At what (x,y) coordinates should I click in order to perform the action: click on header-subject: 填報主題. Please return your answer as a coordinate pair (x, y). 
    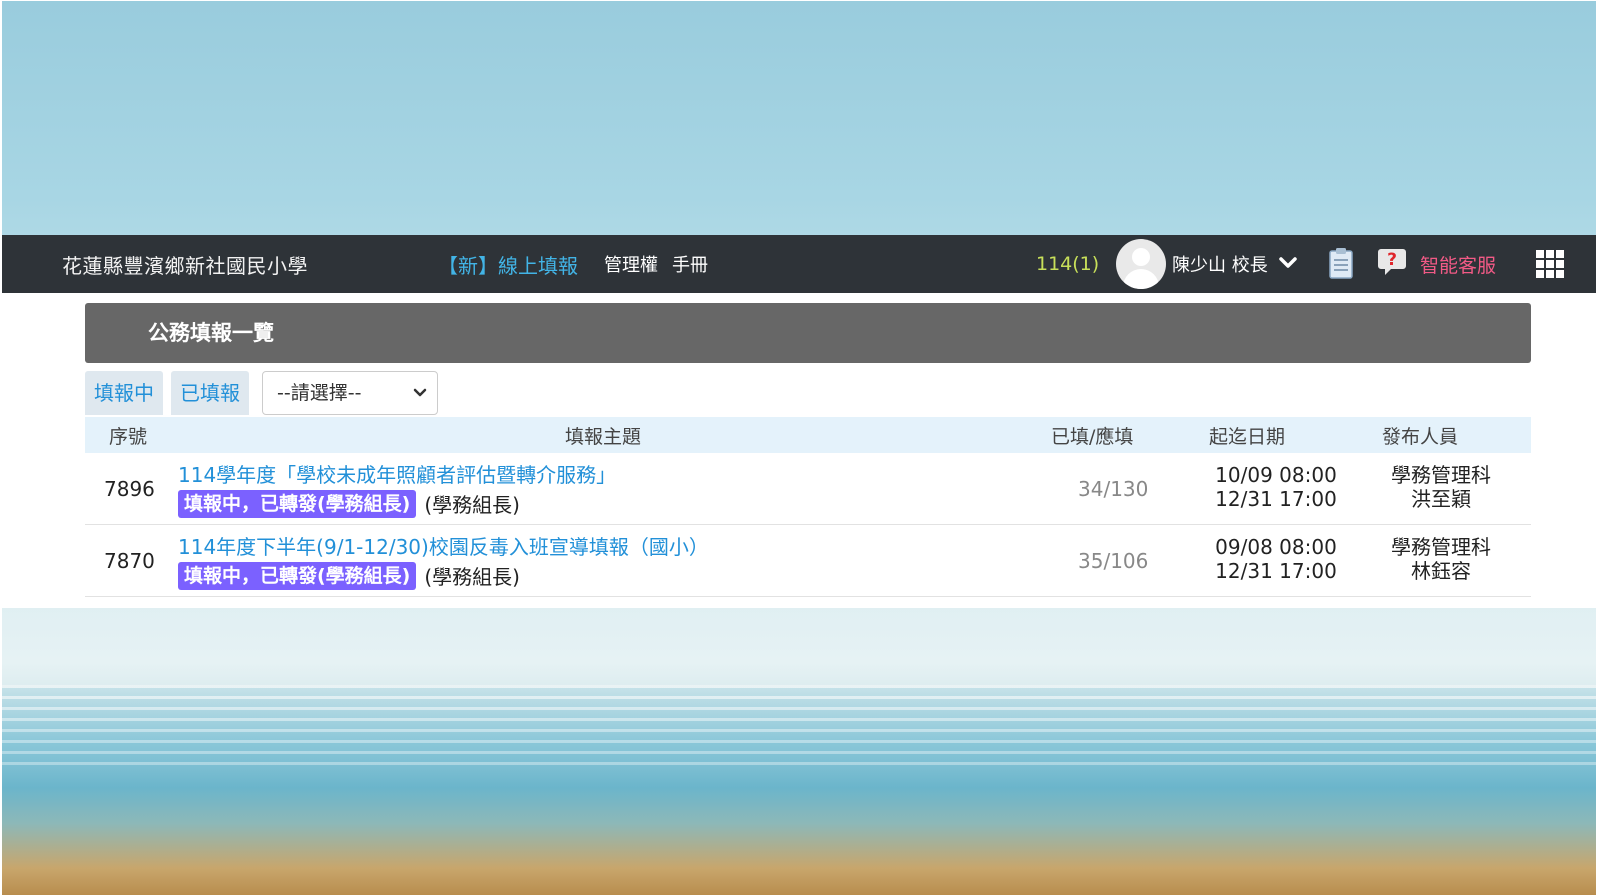
    Looking at the image, I should click on (603, 437).